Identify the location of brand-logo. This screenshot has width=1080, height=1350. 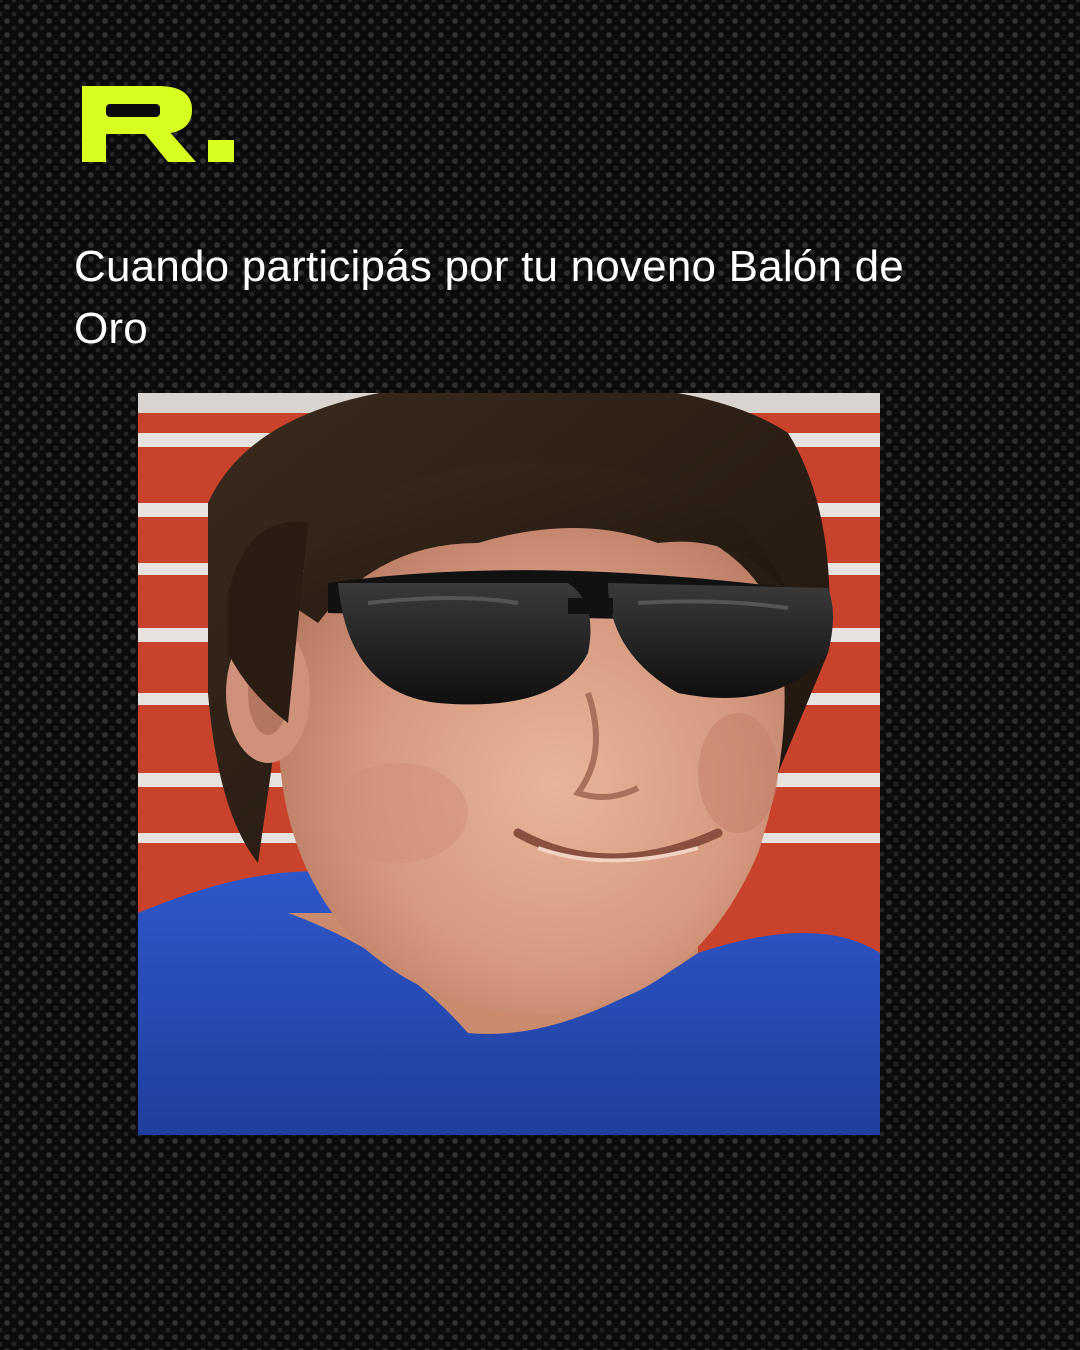
(158, 124).